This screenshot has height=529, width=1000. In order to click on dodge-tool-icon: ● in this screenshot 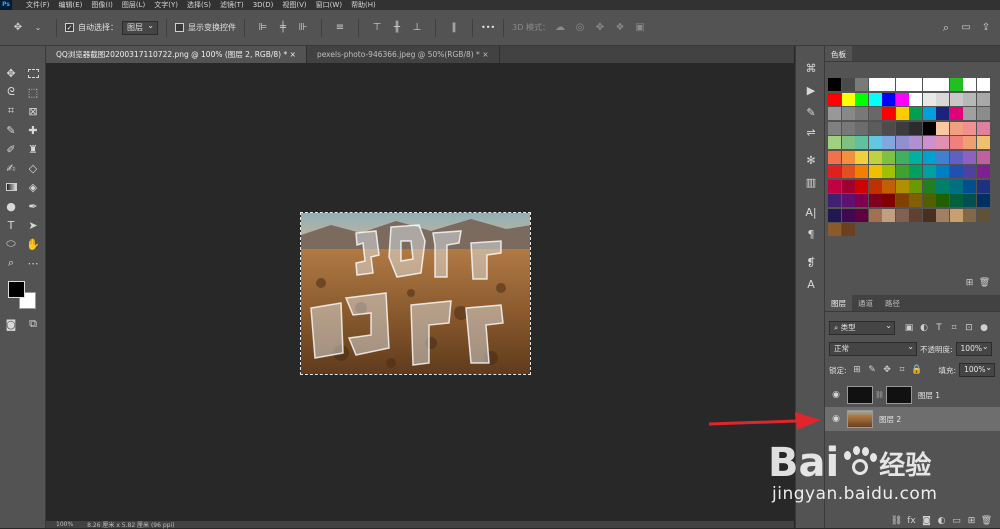, I will do `click(11, 206)`.